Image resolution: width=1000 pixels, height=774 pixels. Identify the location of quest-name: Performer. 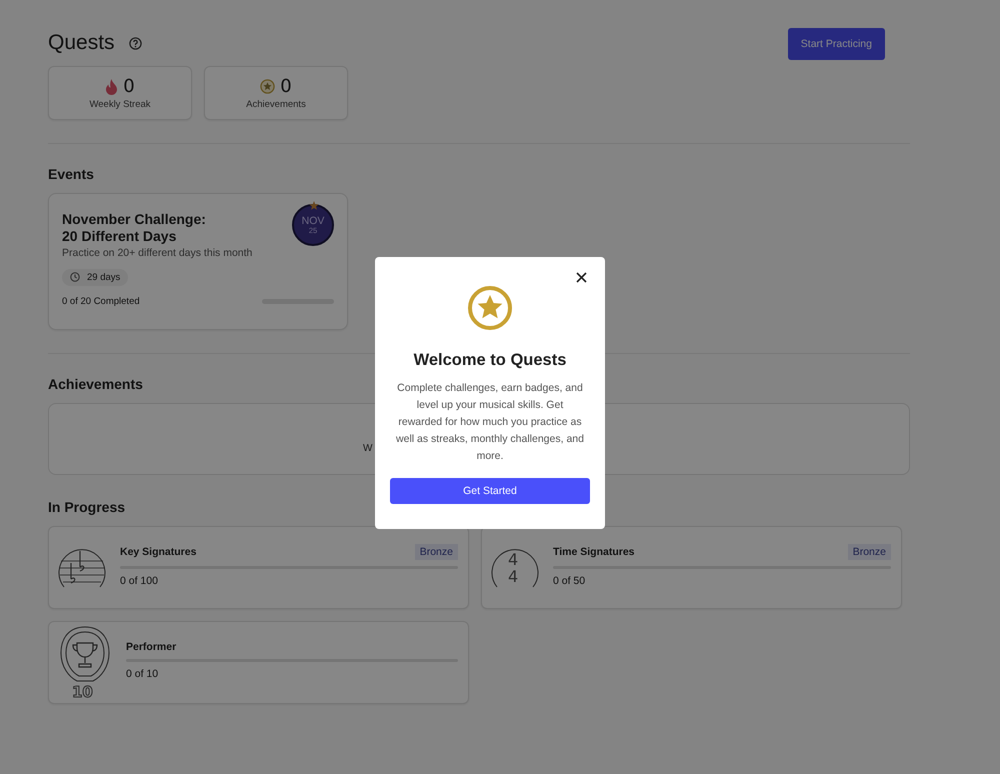
(151, 647).